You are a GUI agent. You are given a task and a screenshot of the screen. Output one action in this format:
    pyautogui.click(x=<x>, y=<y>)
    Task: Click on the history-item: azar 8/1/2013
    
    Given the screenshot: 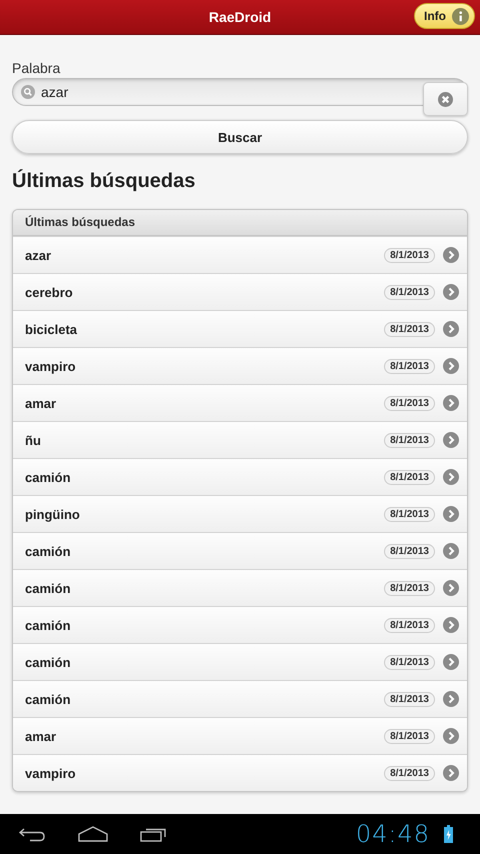 What is the action you would take?
    pyautogui.click(x=240, y=254)
    